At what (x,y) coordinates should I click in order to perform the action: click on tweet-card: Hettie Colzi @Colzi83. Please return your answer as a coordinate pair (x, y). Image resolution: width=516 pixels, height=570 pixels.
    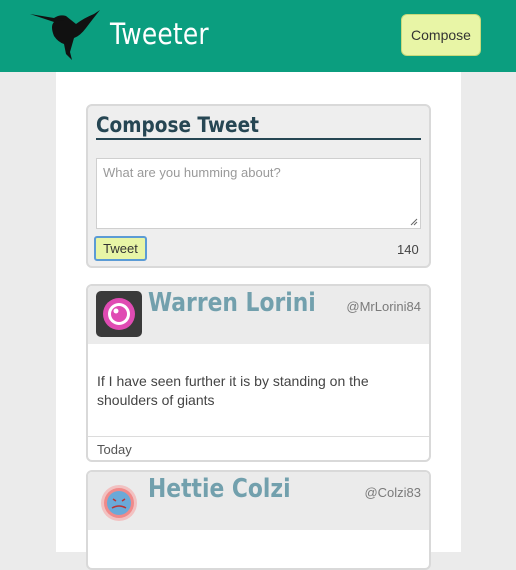
    Looking at the image, I should click on (258, 520).